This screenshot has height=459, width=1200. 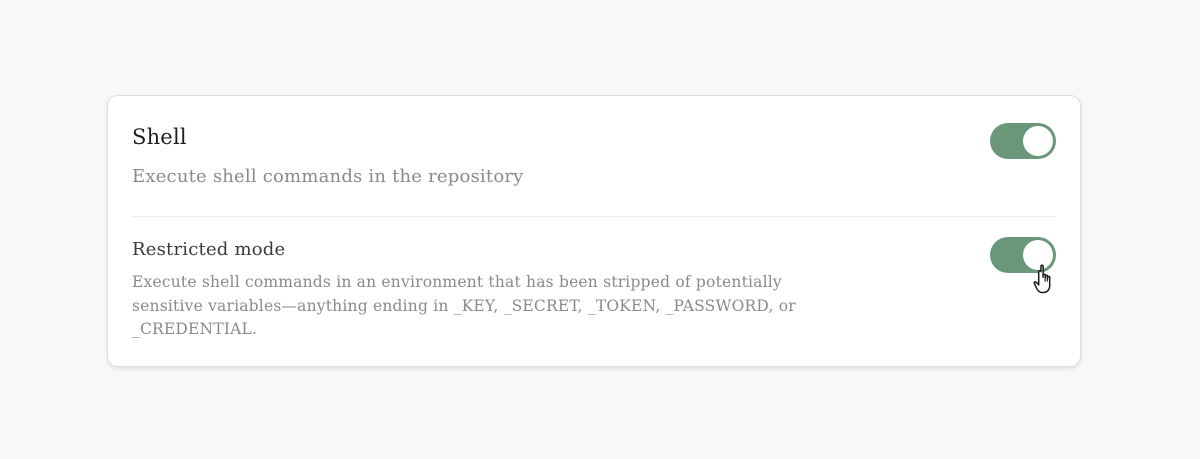 I want to click on settings-divider, so click(x=594, y=216).